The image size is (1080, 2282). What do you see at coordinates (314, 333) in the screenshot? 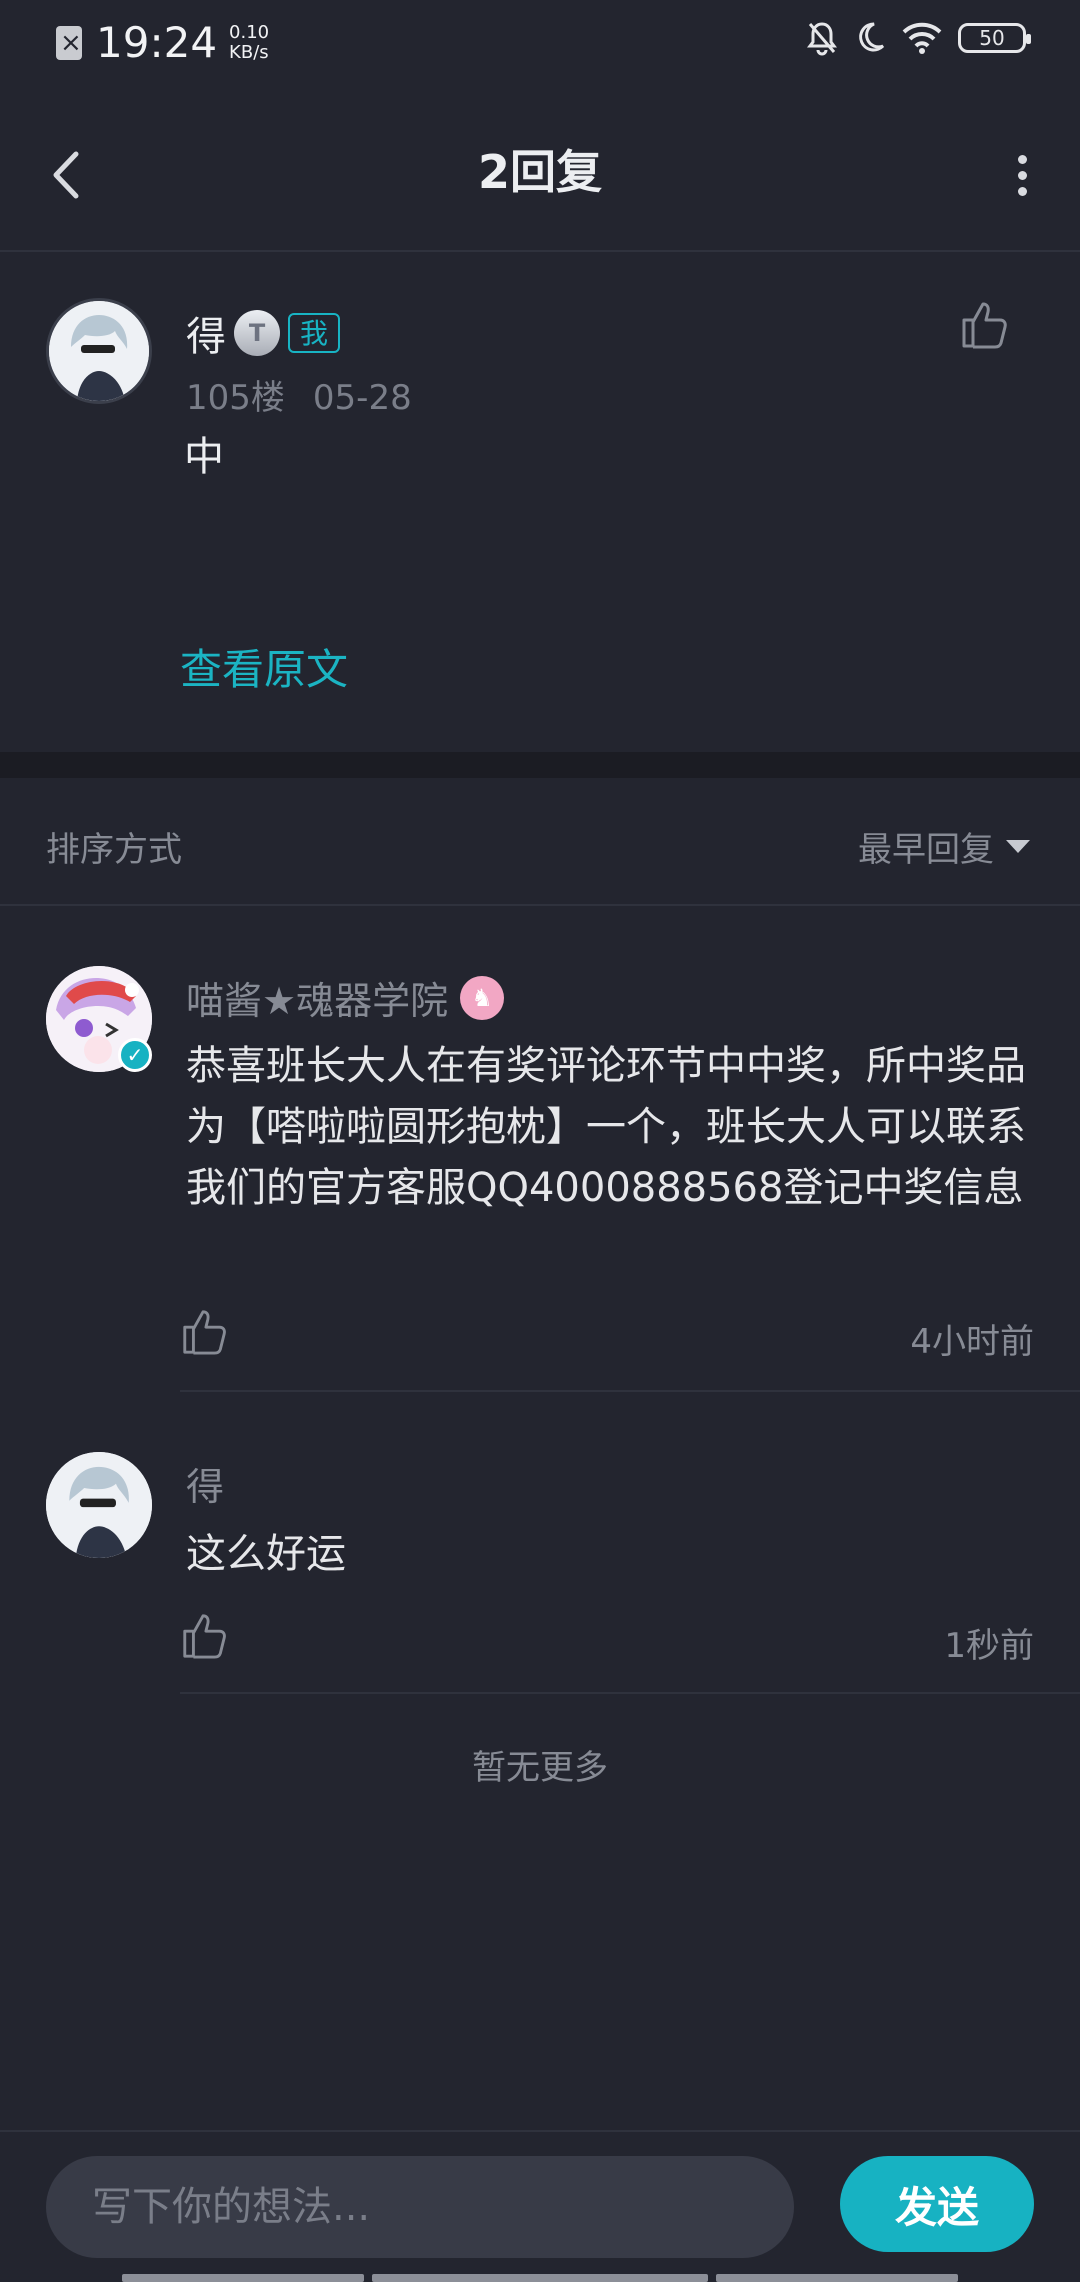
I see `me-tag: 我` at bounding box center [314, 333].